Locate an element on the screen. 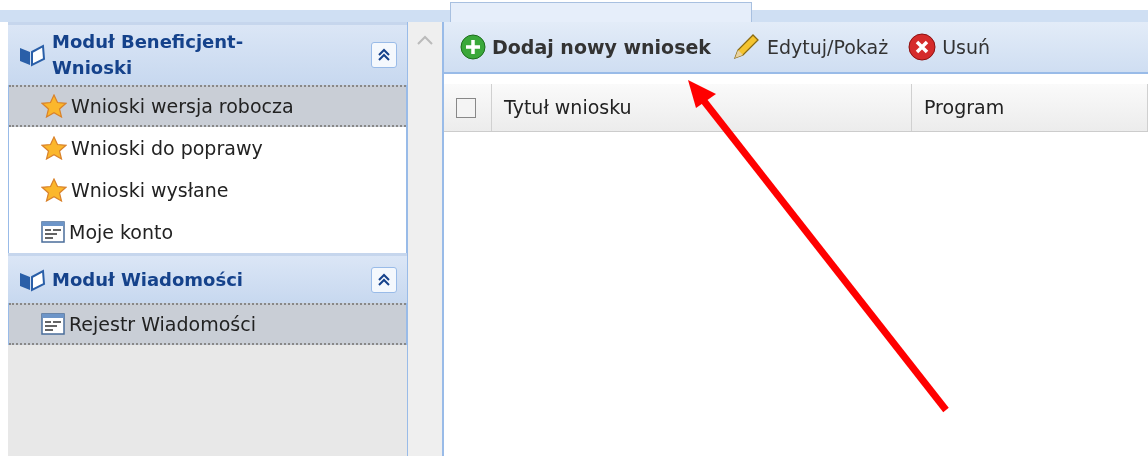  module-title: Moduł Wiadomości is located at coordinates (148, 279).